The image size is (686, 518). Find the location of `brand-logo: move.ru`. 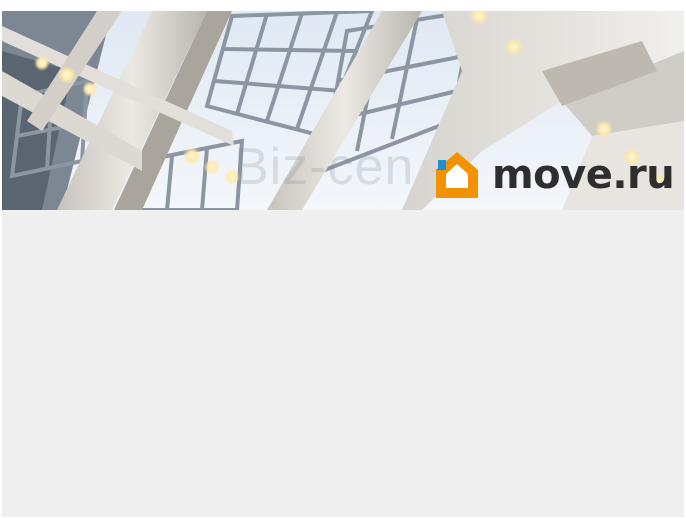

brand-logo: move.ru is located at coordinates (554, 175).